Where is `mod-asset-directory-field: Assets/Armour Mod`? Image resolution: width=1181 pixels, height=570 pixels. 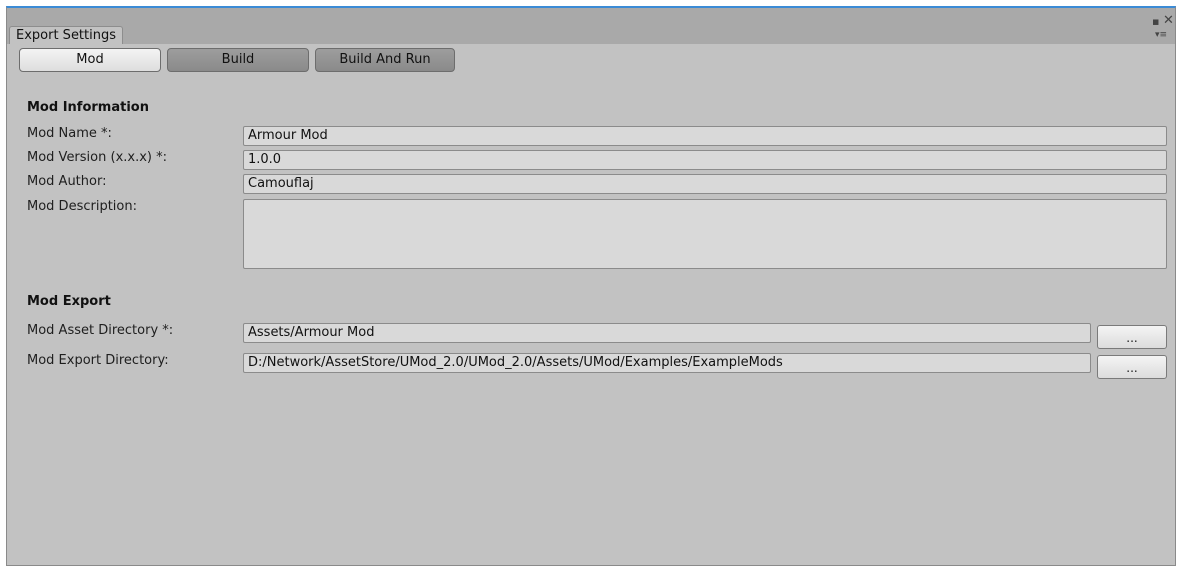 mod-asset-directory-field: Assets/Armour Mod is located at coordinates (667, 333).